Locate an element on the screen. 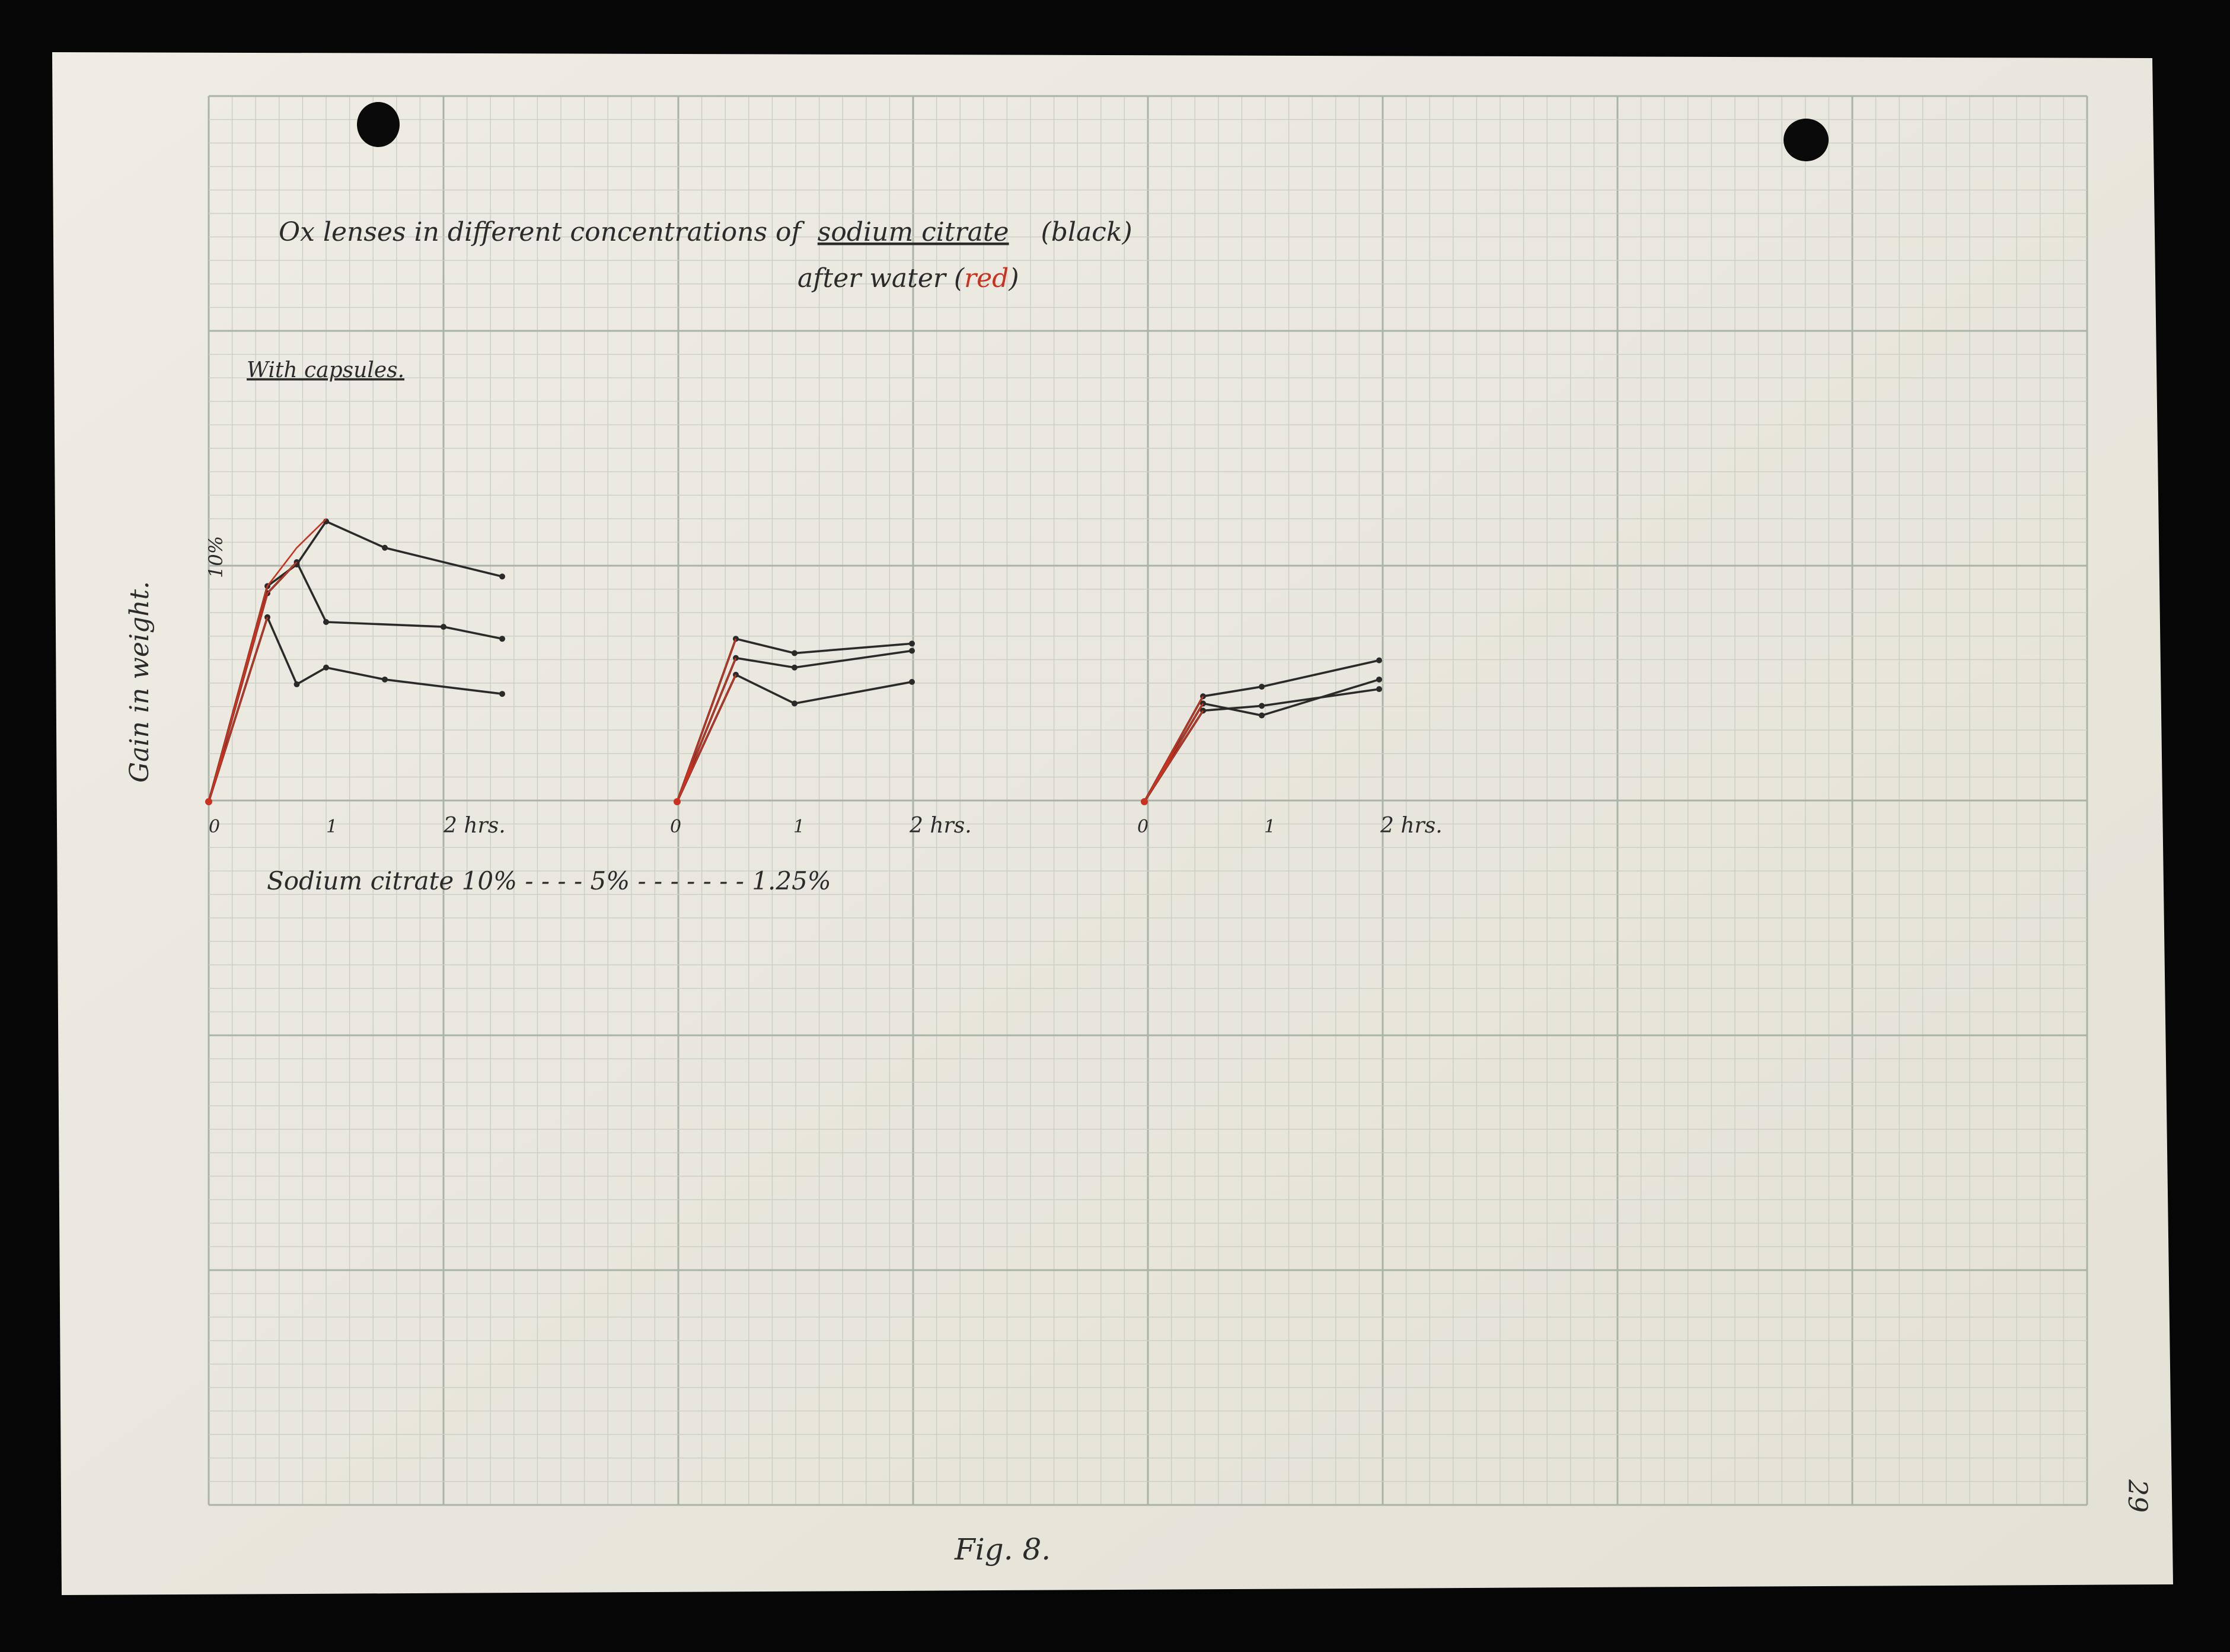  title-line-2: after water (red) is located at coordinates (908, 278).